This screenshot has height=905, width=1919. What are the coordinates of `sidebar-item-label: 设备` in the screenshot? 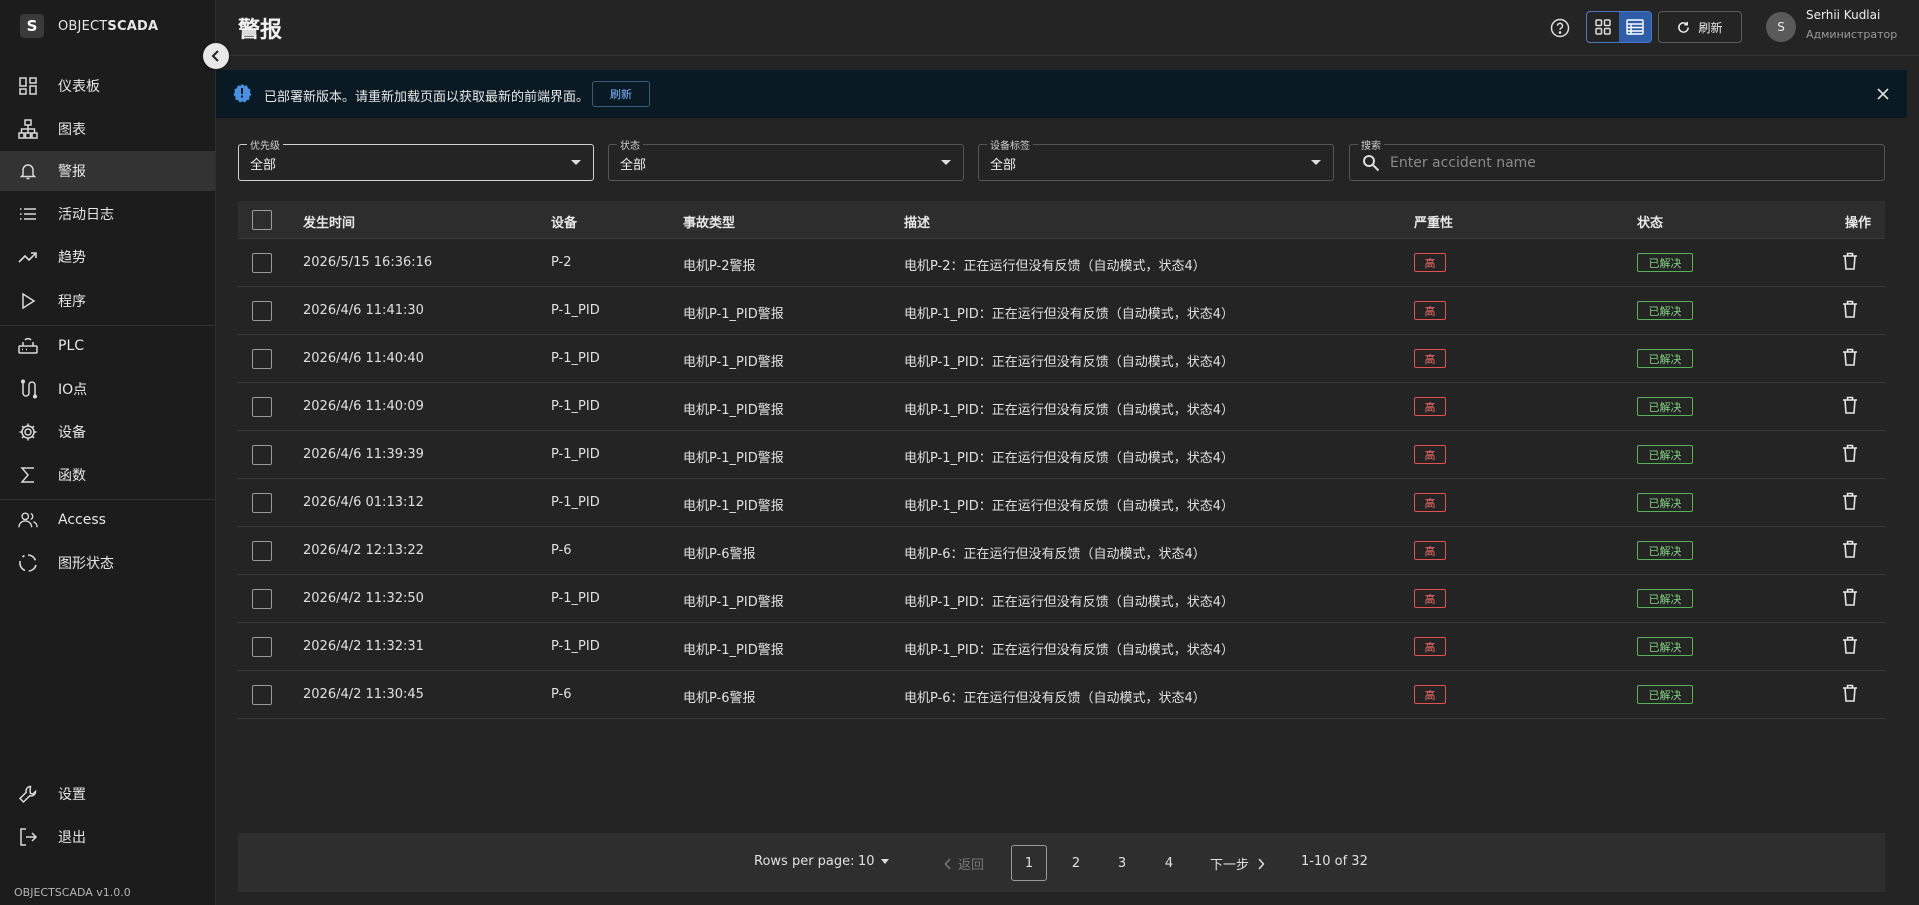 It's located at (72, 433).